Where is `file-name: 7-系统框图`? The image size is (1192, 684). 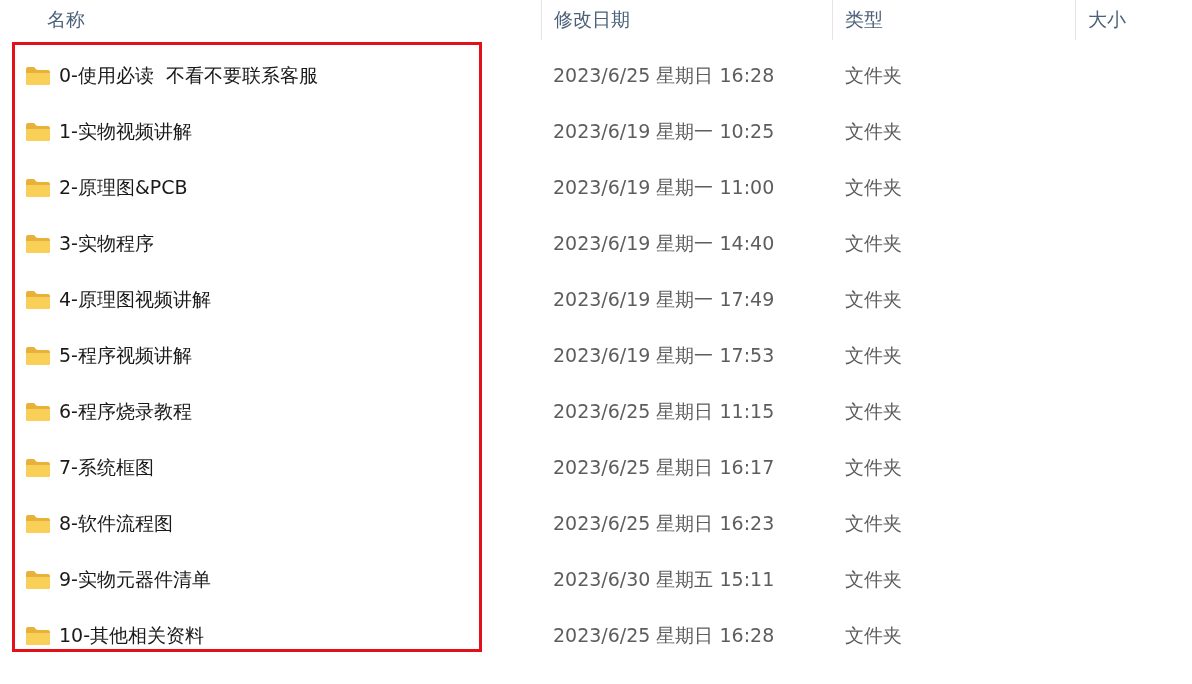
file-name: 7-系统框图 is located at coordinates (106, 468).